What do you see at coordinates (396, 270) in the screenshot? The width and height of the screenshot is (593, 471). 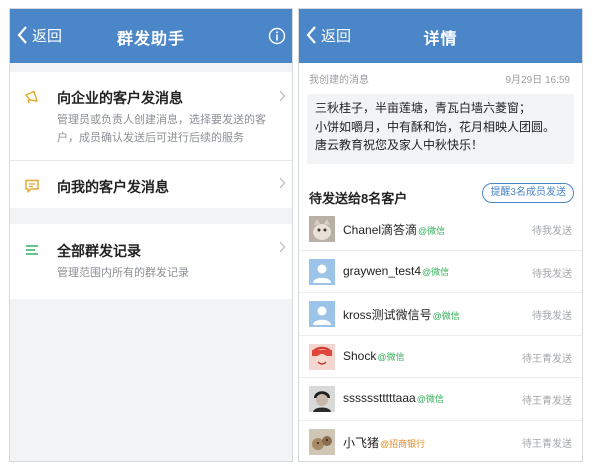 I see `recipient-name: graywen_test4@微信` at bounding box center [396, 270].